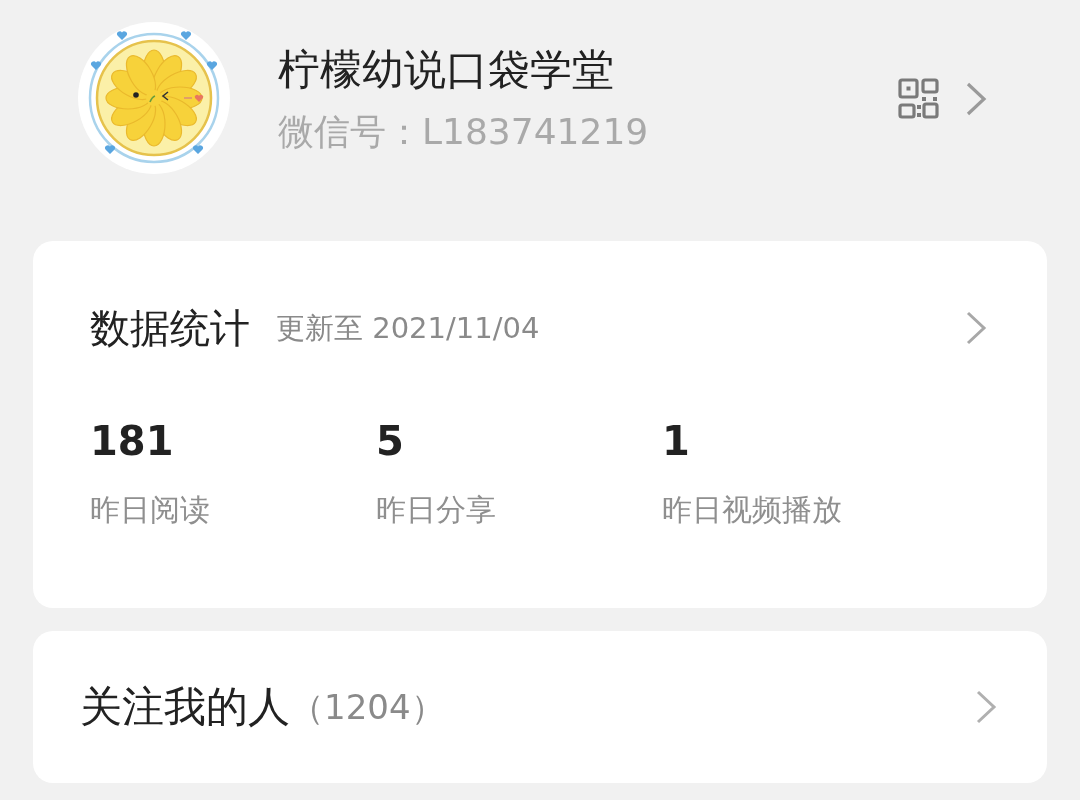 Image resolution: width=1080 pixels, height=800 pixels. Describe the element at coordinates (132, 441) in the screenshot. I see `stat-value: 181` at that location.